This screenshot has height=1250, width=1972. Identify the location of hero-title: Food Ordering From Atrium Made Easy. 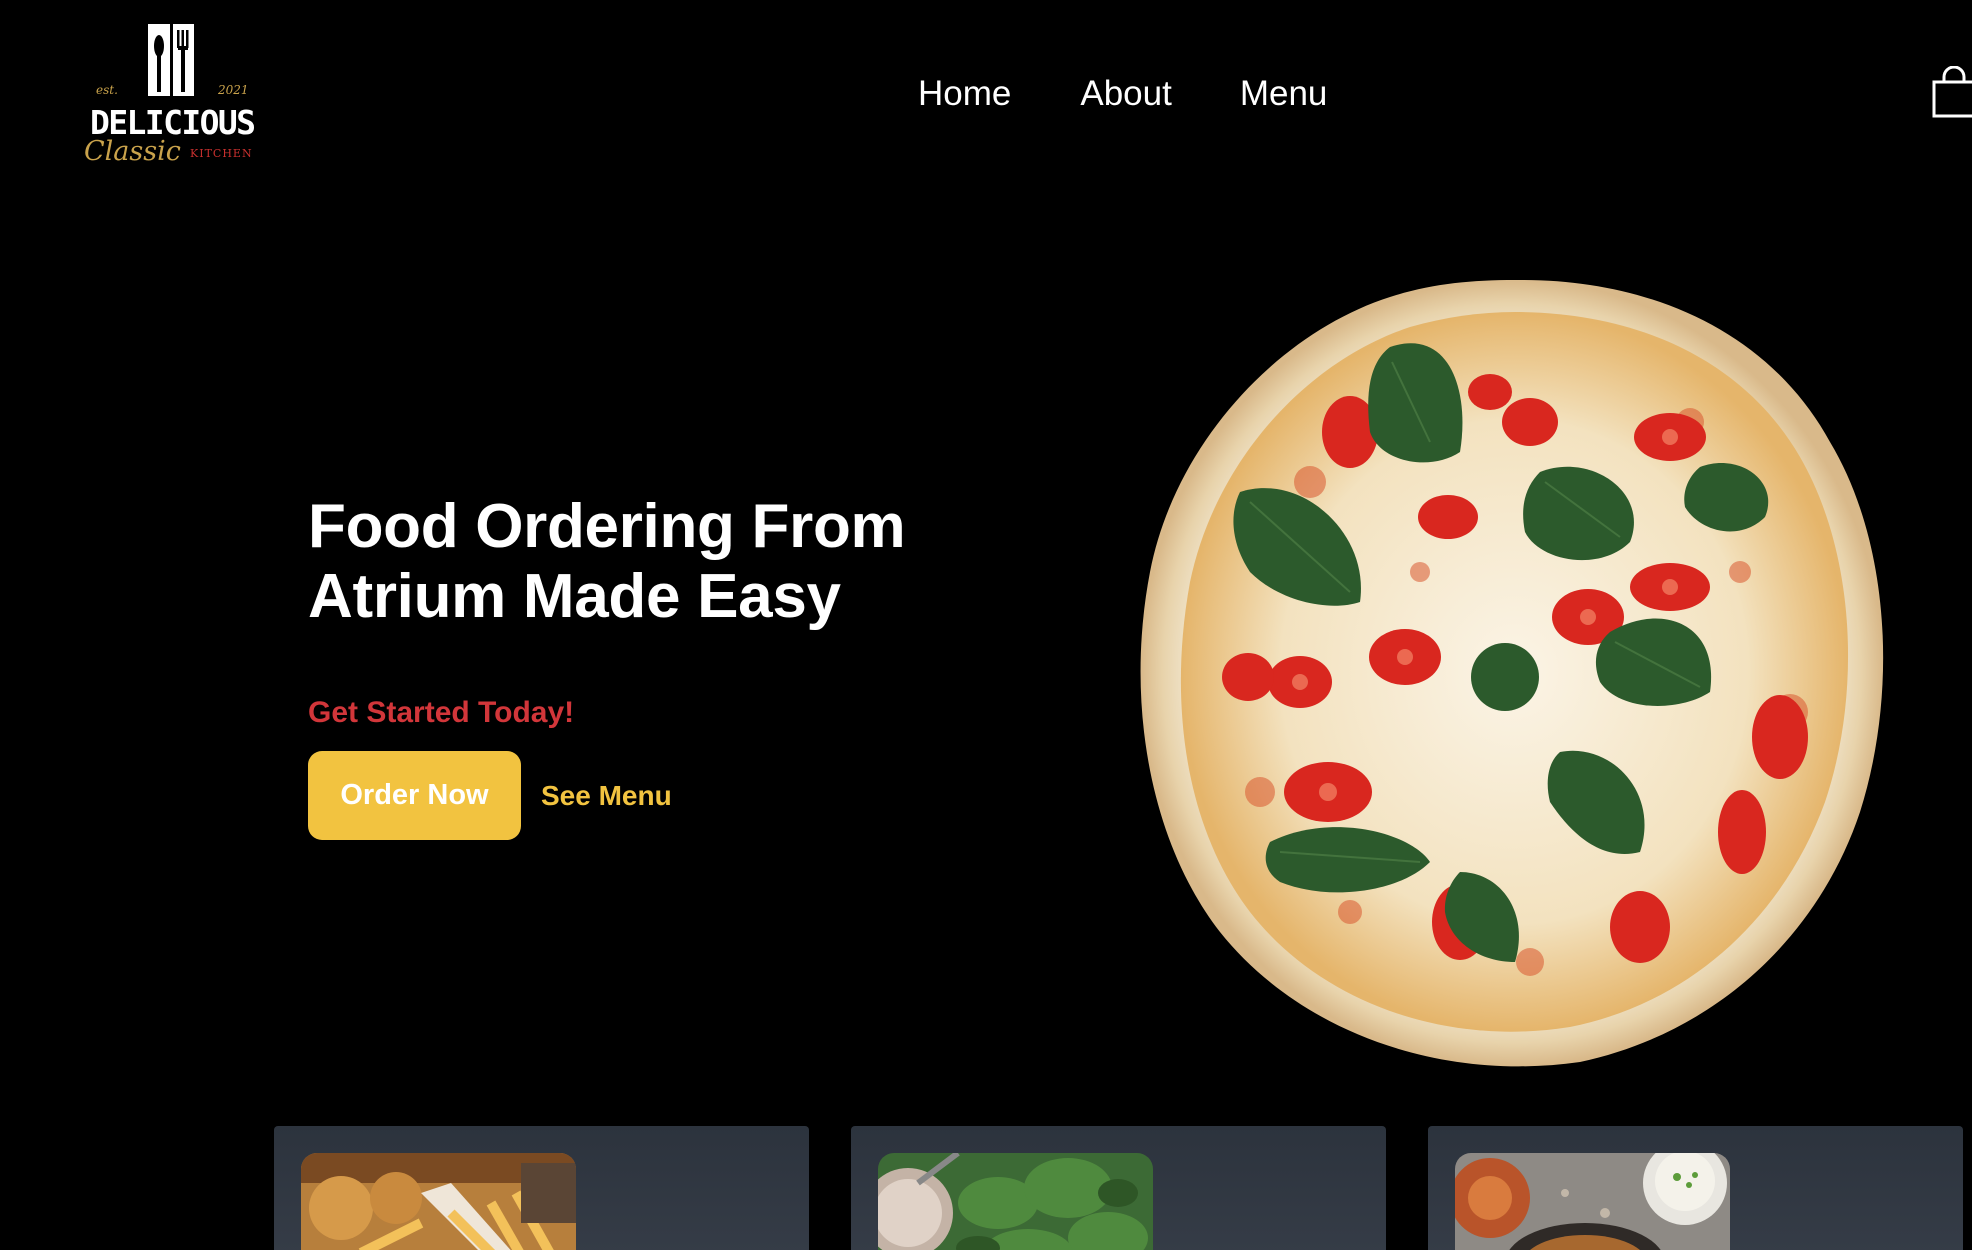
(658, 562).